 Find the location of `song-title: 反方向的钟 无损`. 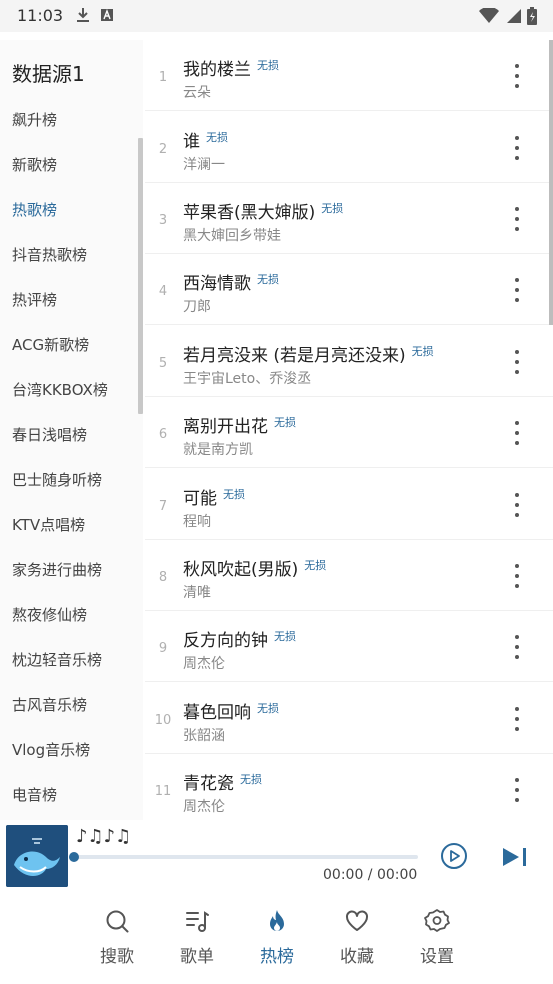

song-title: 反方向的钟 无损 is located at coordinates (239, 640).